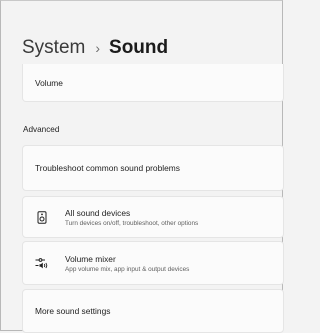 This screenshot has height=333, width=320. Describe the element at coordinates (107, 168) in the screenshot. I see `troubleshoot-label: Troubleshoot common sound problems` at that location.